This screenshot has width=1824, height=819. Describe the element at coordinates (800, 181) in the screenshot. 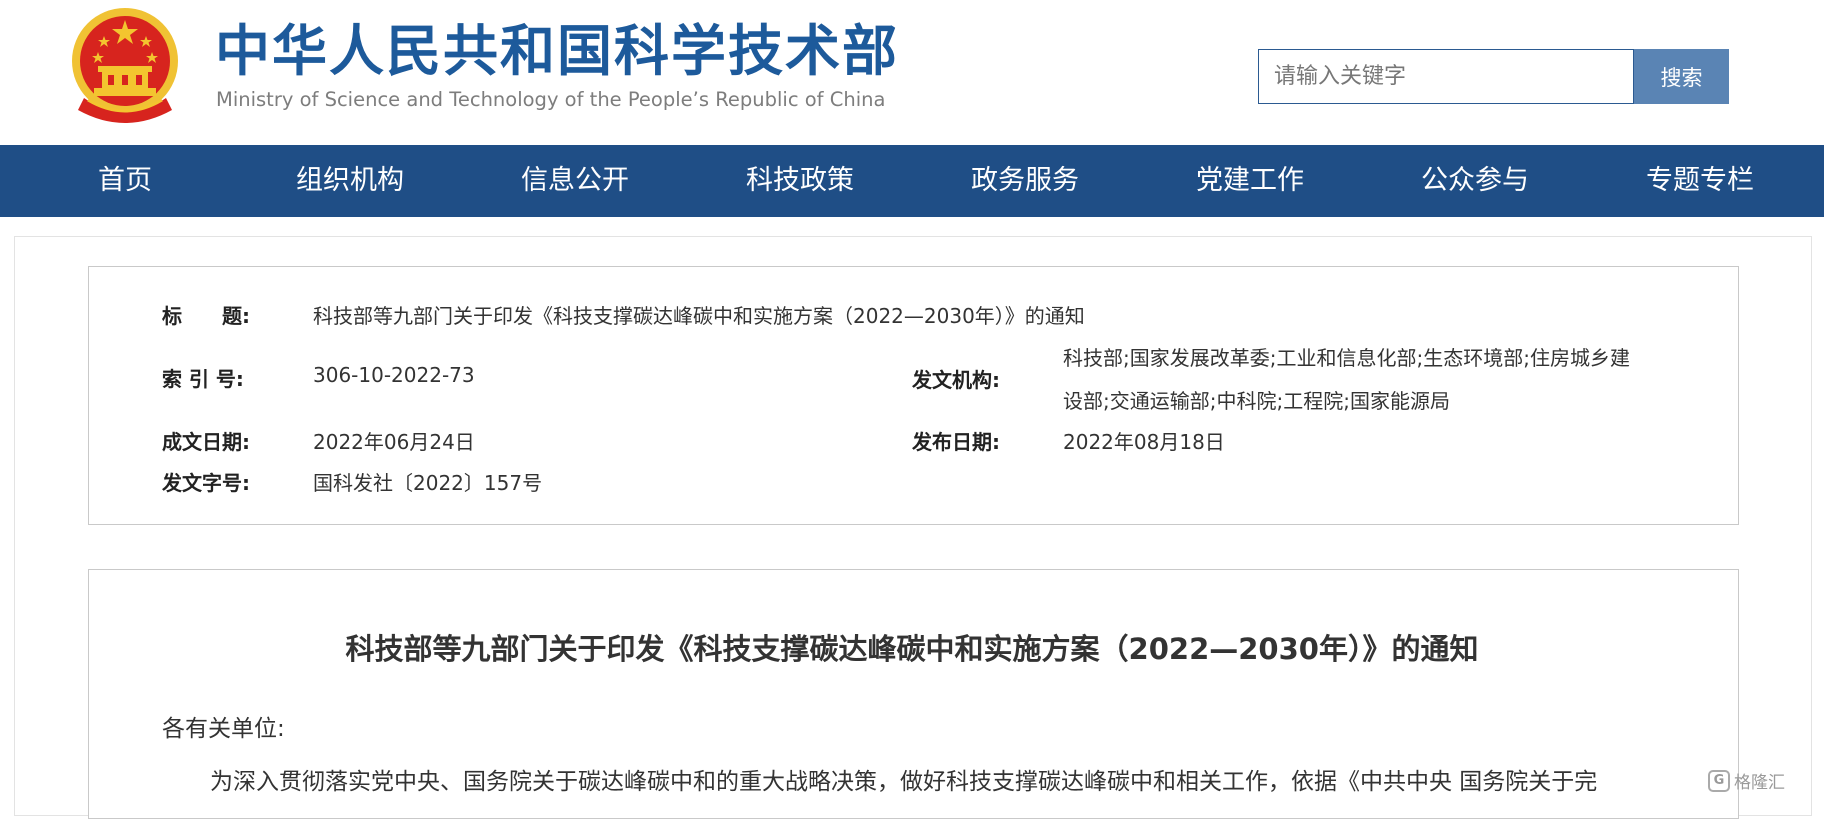

I see `nav-item-sci-tech-policy: 科技政策` at that location.